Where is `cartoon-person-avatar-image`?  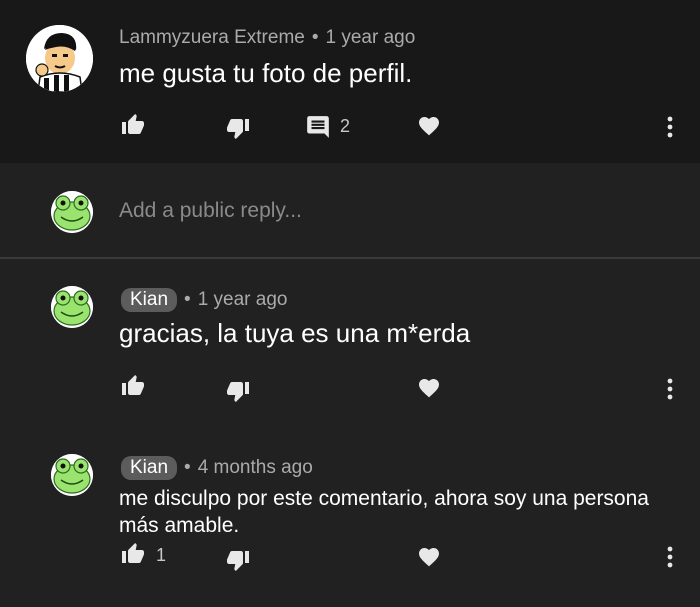 cartoon-person-avatar-image is located at coordinates (59, 58).